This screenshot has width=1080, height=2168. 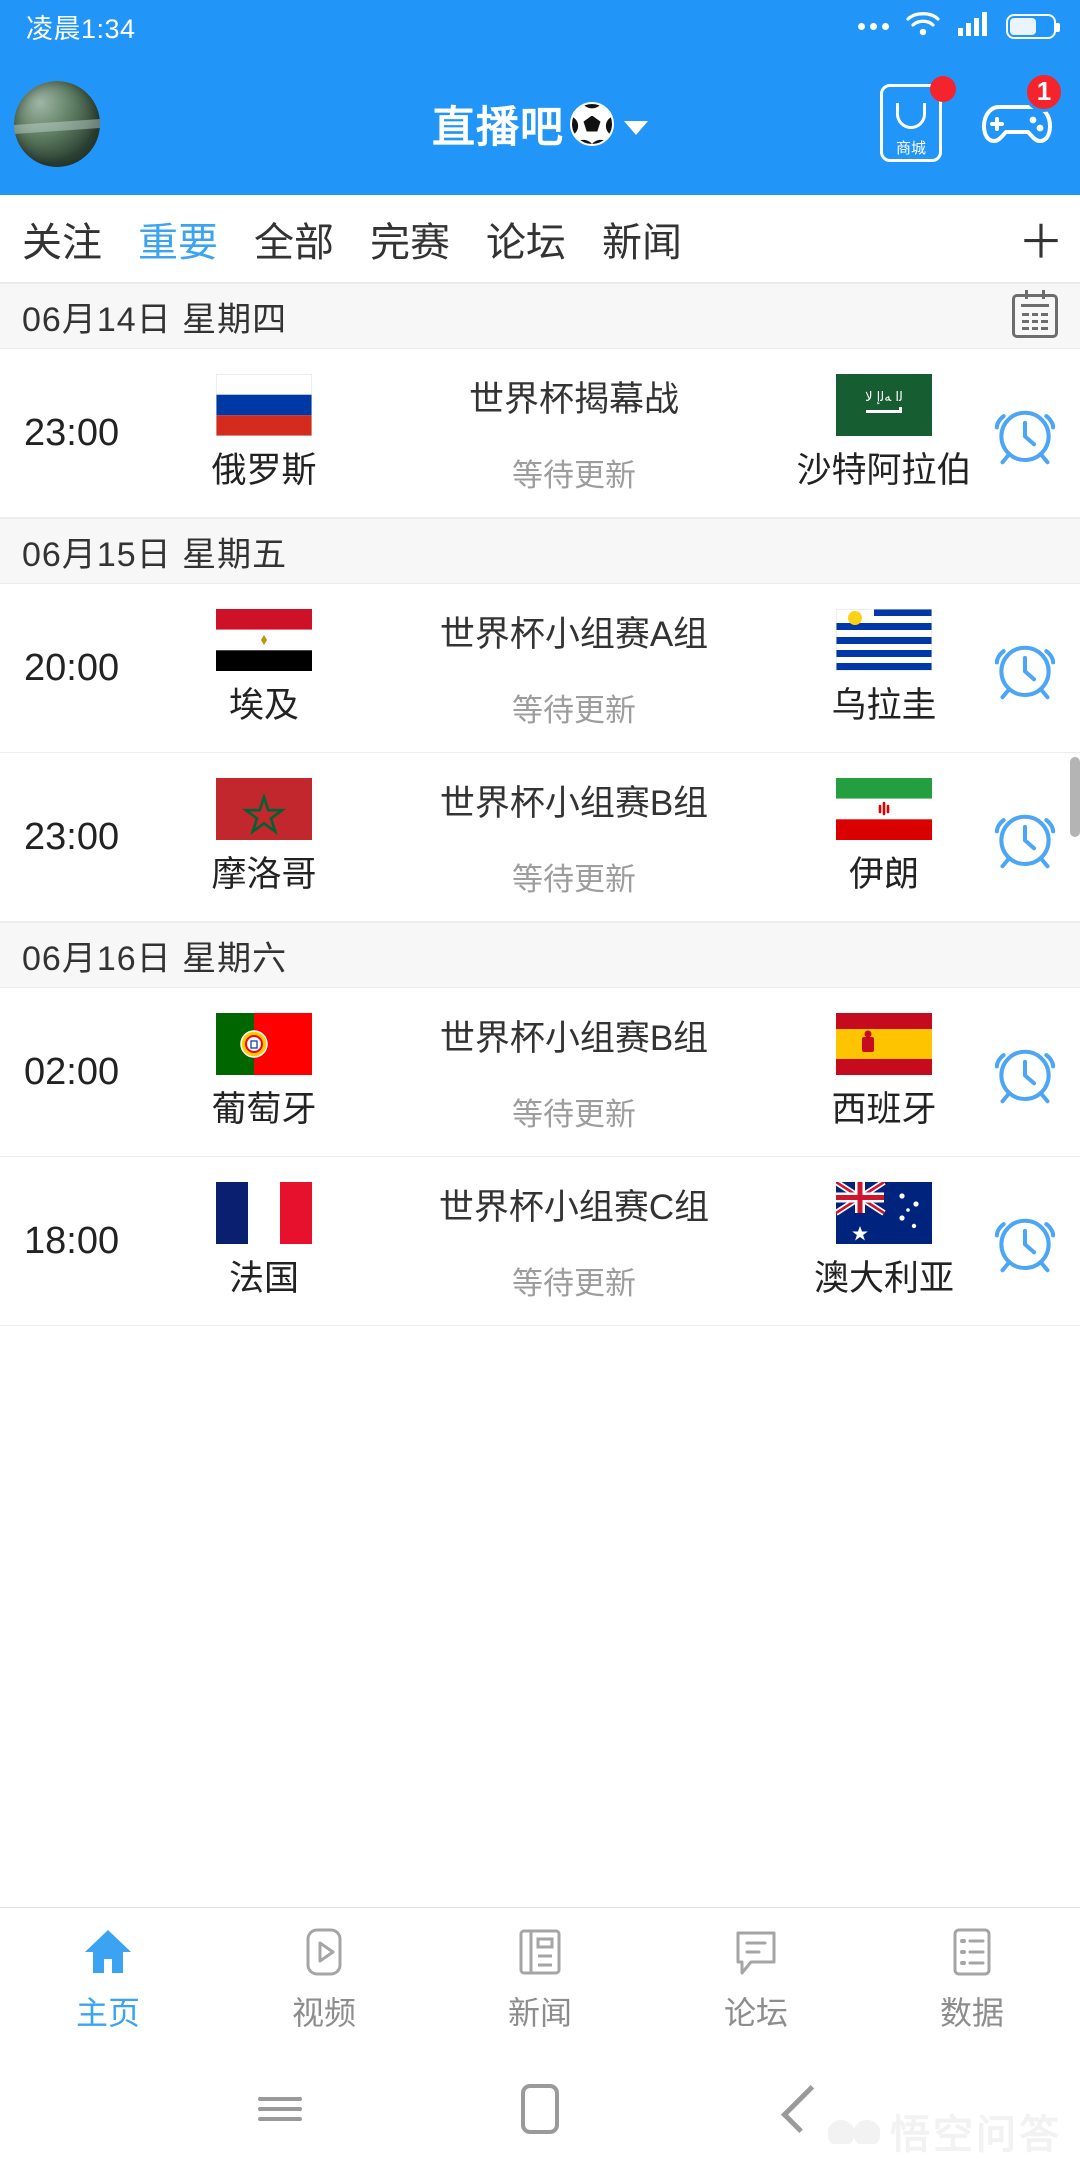 I want to click on home-team: 俄罗斯, so click(x=264, y=432).